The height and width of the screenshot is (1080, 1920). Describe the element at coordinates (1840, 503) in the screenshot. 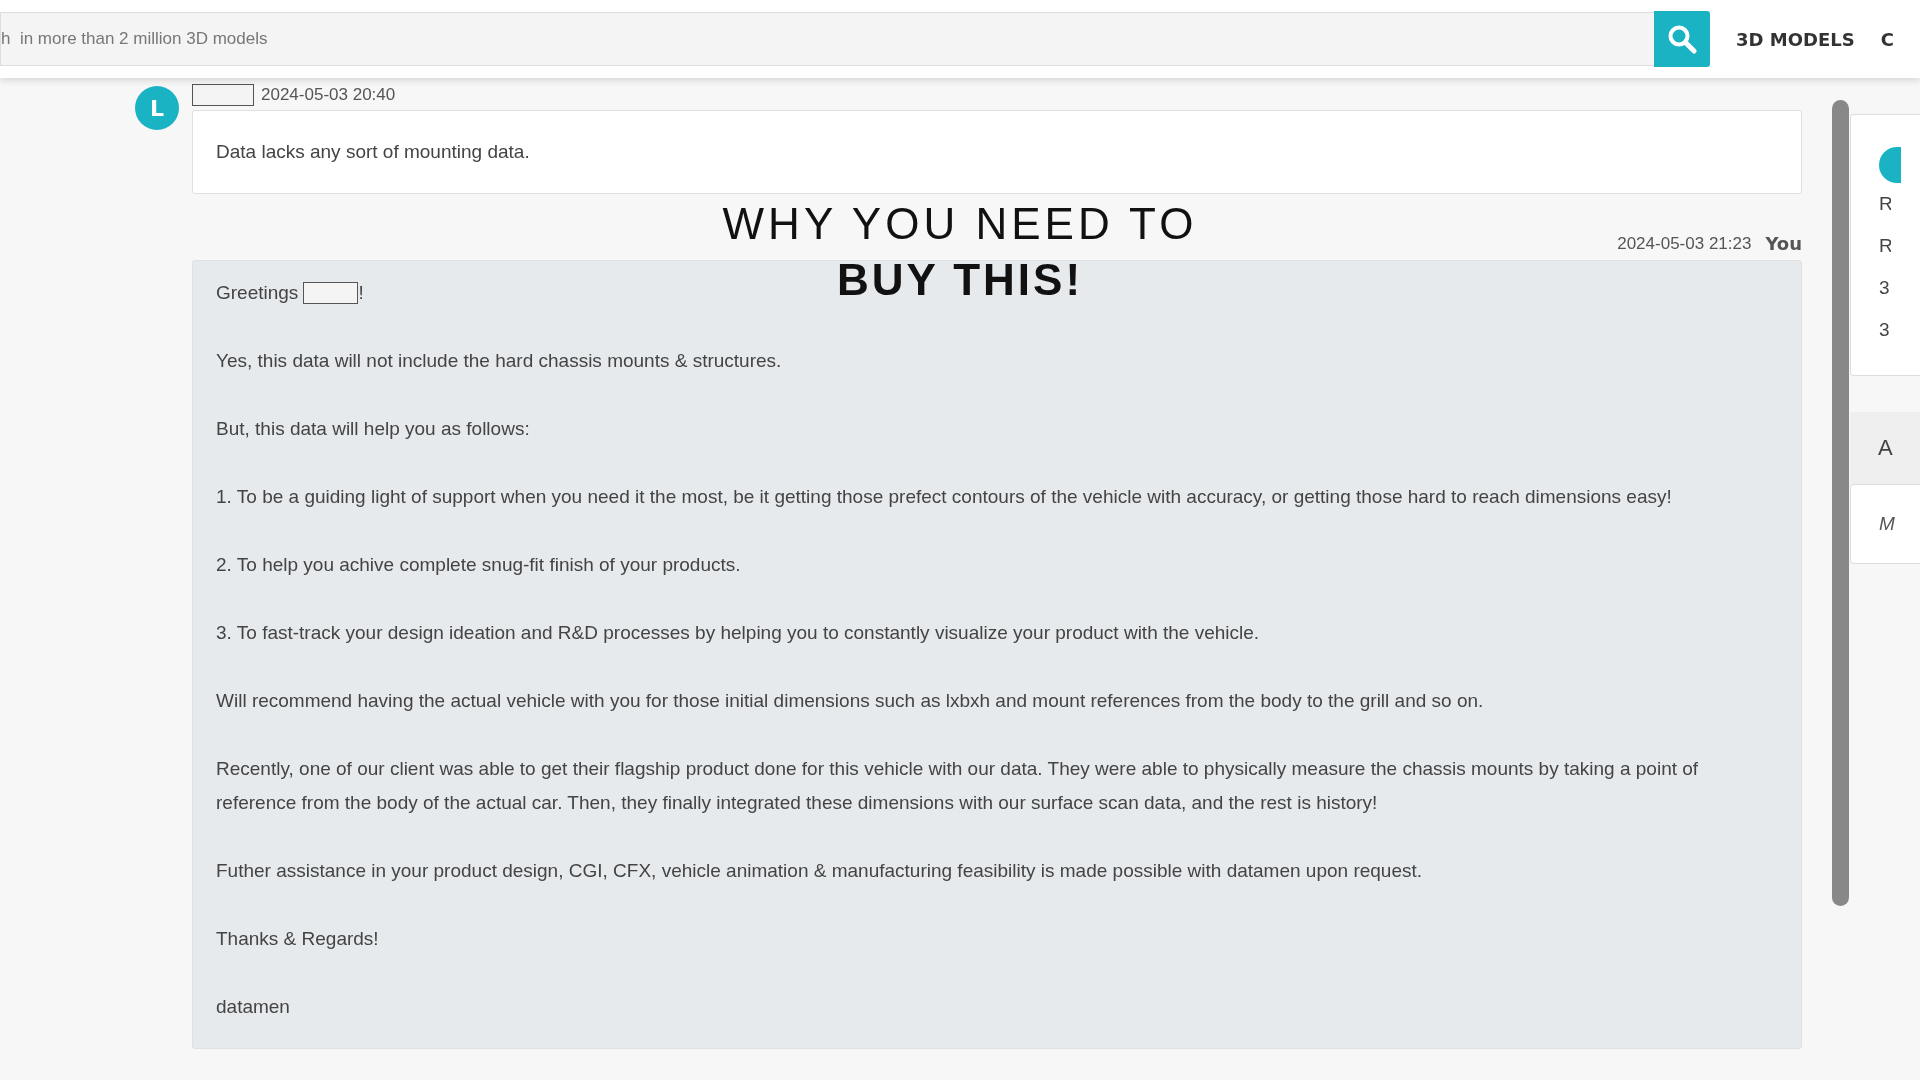

I see `scrollbar-thumb` at that location.